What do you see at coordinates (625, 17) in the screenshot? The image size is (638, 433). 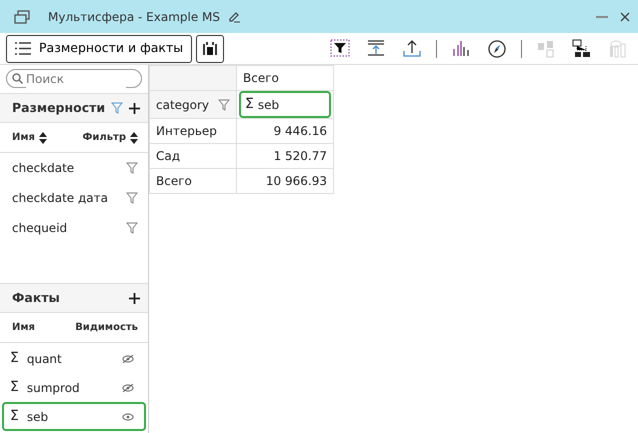 I see `close-icon` at bounding box center [625, 17].